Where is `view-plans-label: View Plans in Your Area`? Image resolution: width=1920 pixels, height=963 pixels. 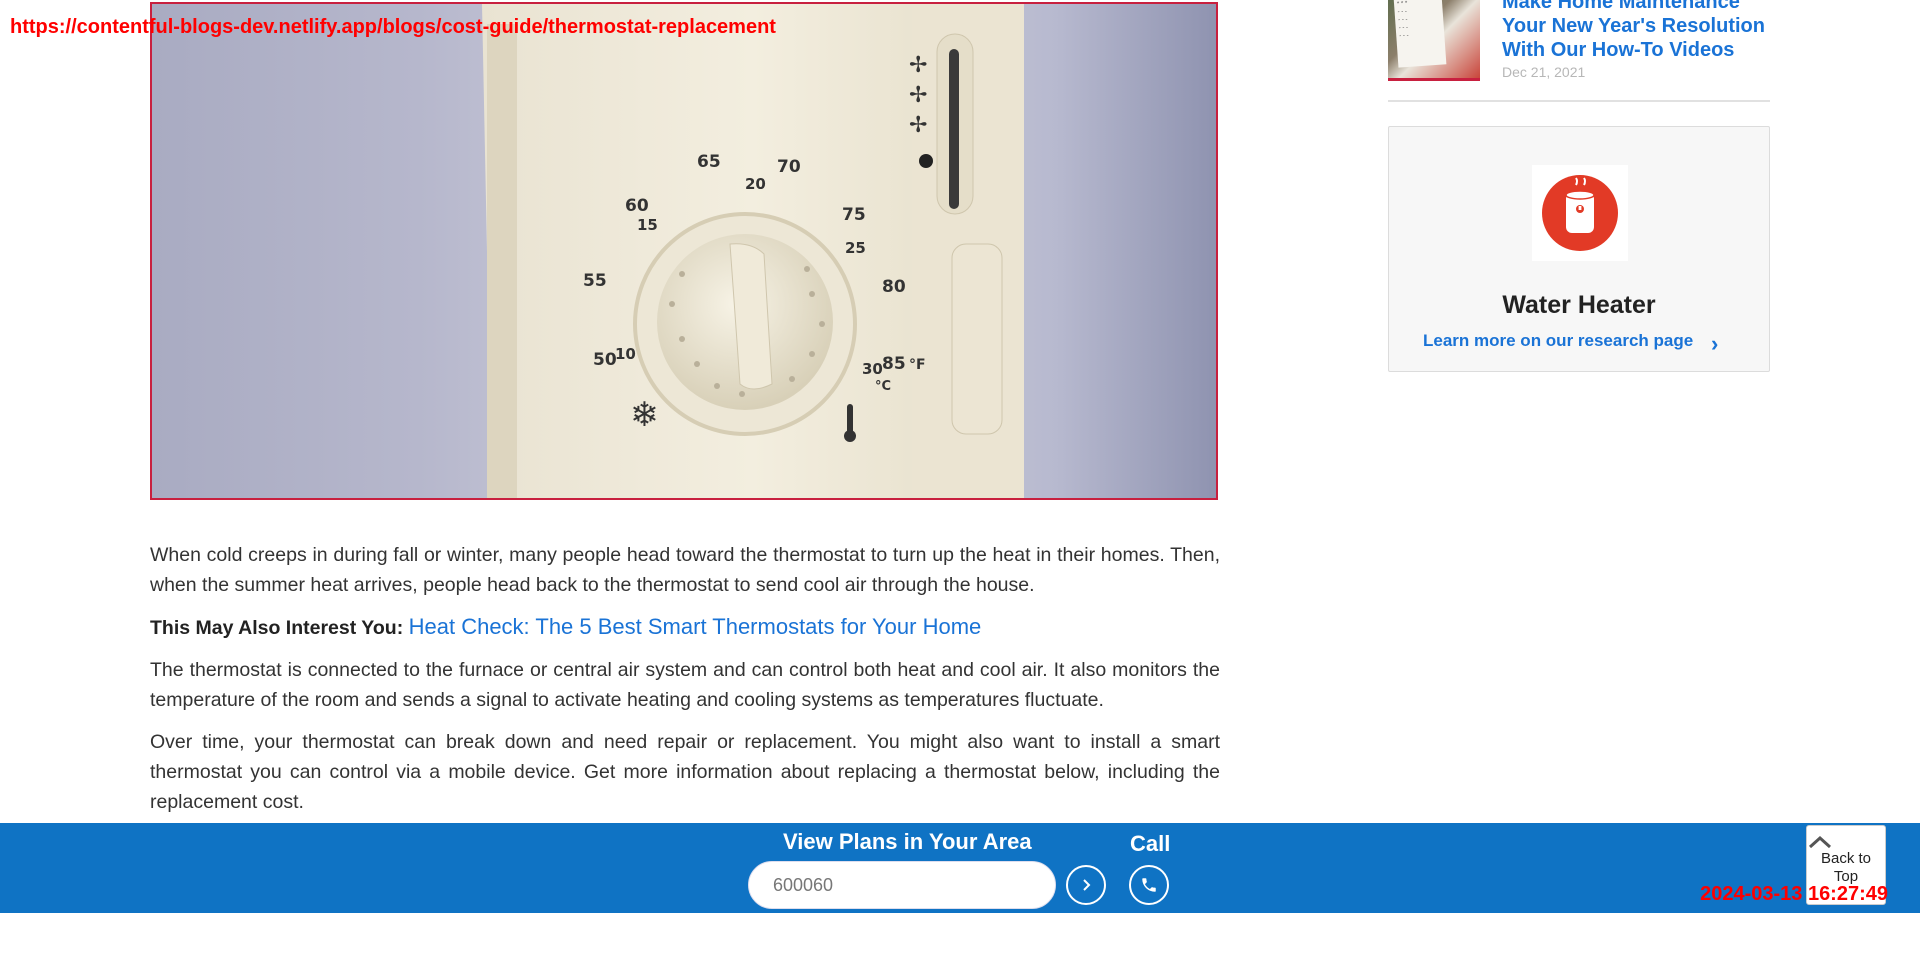
view-plans-label: View Plans in Your Area is located at coordinates (907, 841).